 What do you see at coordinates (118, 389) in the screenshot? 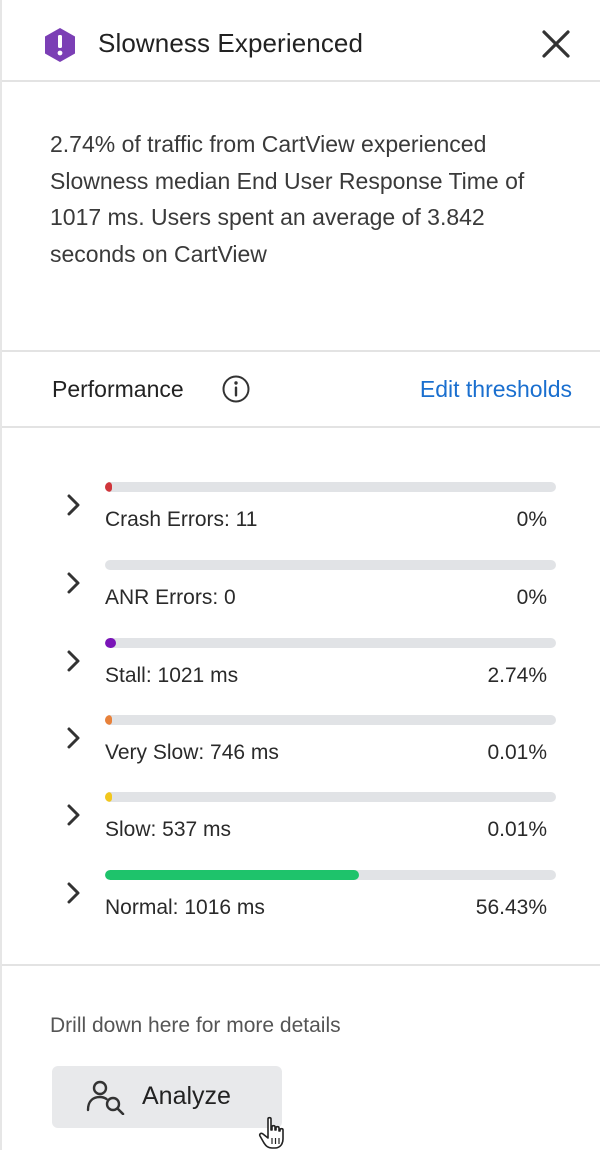
I see `performance-title: Performance` at bounding box center [118, 389].